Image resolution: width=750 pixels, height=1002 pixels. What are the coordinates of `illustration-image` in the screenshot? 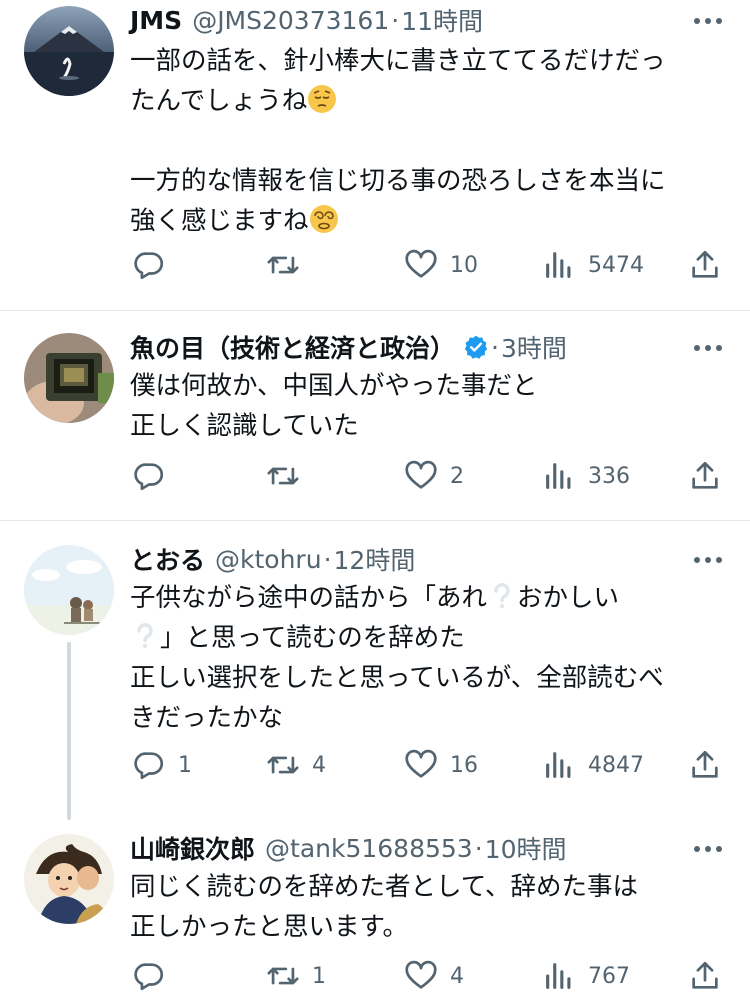 It's located at (69, 590).